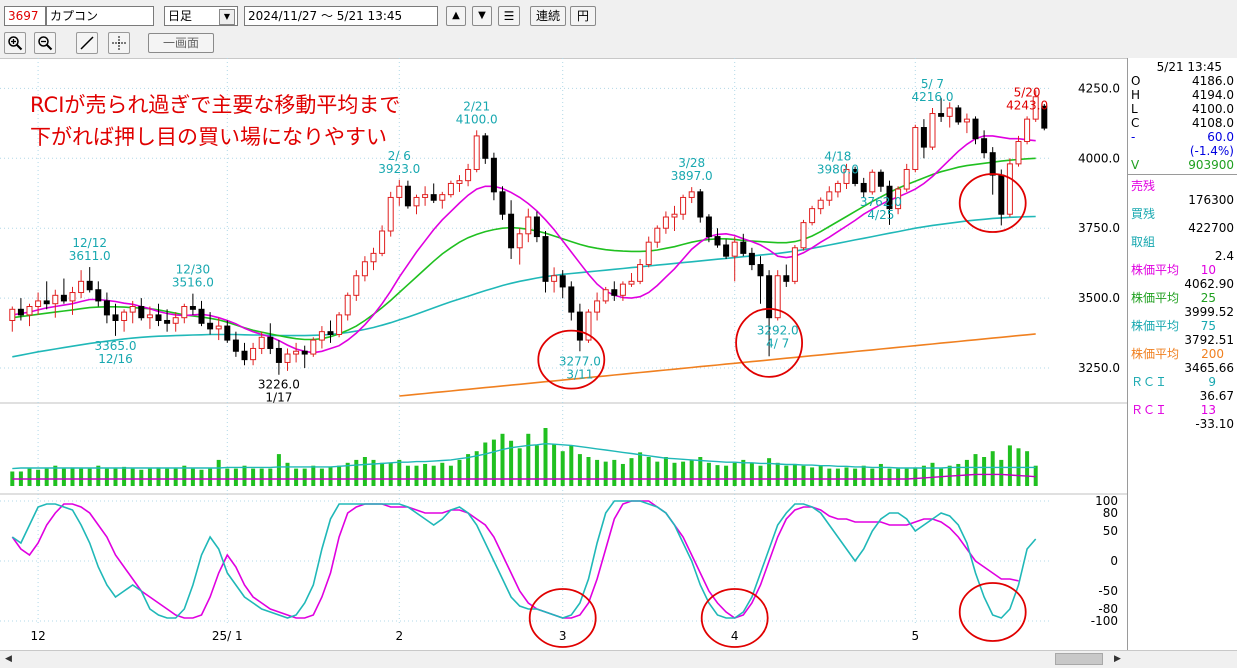  I want to click on zoom-in-button, so click(15, 43).